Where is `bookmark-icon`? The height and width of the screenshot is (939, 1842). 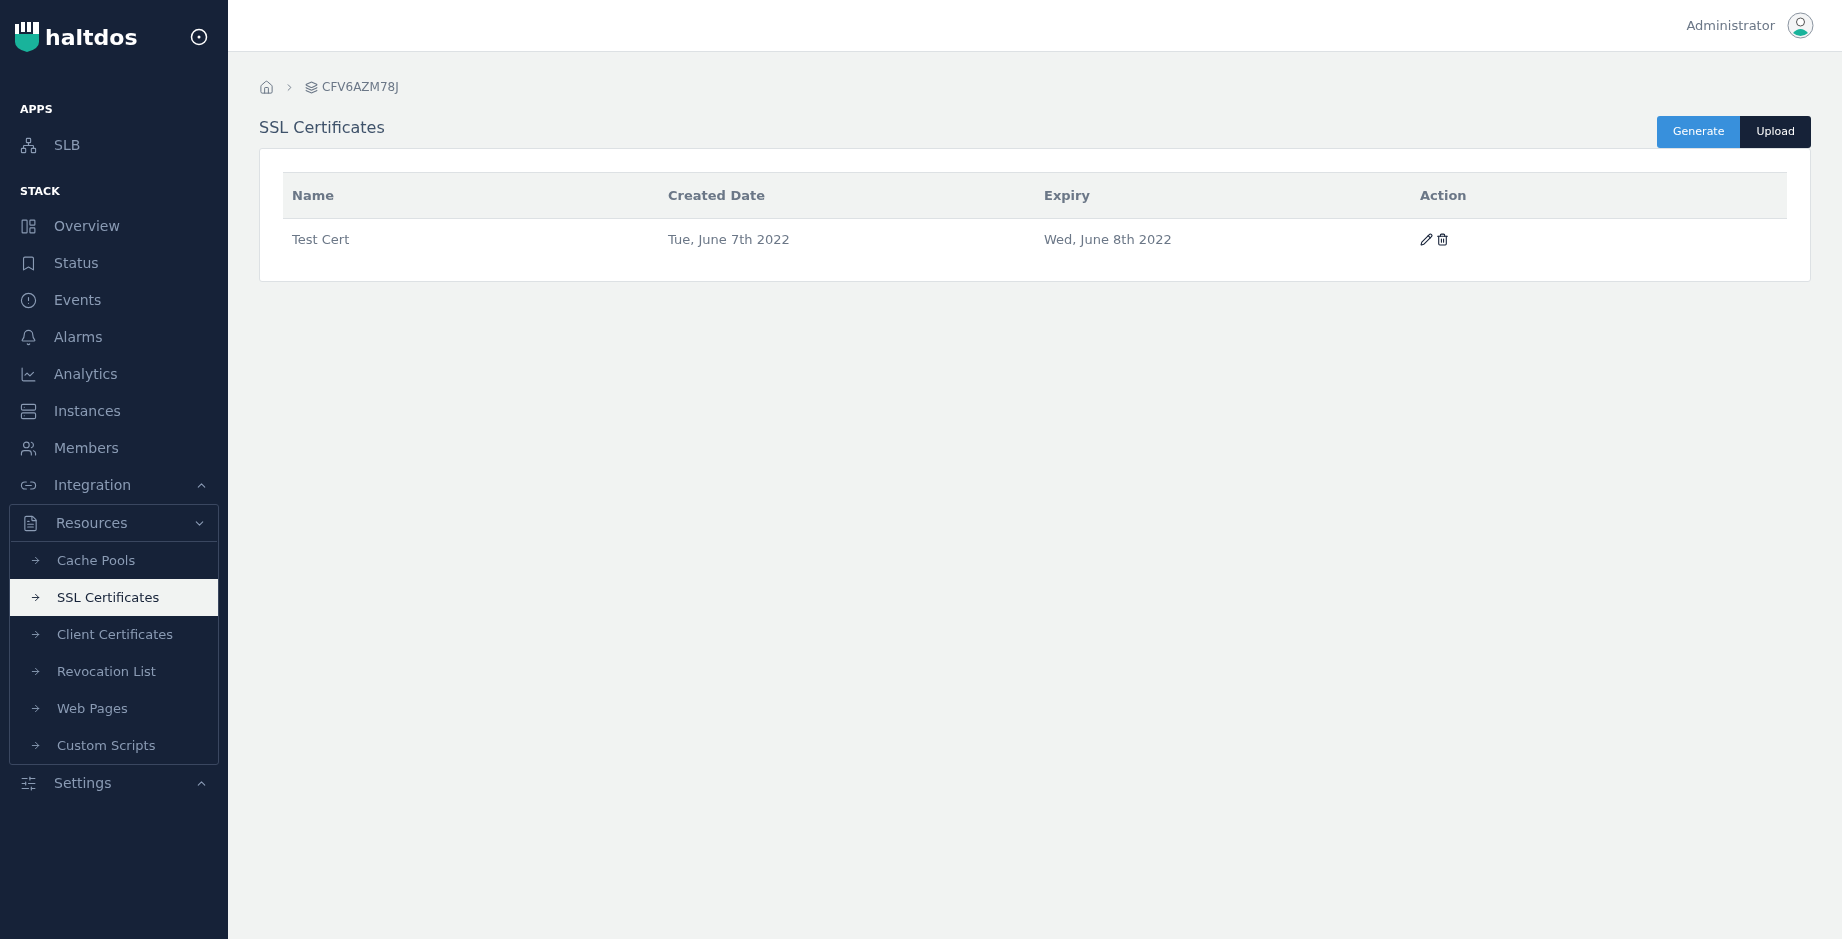
bookmark-icon is located at coordinates (28, 263).